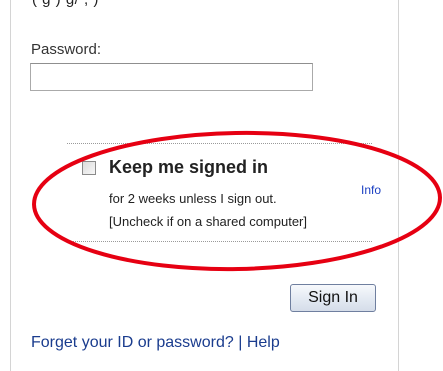 This screenshot has height=371, width=443. What do you see at coordinates (208, 221) in the screenshot?
I see `shared-computer-warning: [Uncheck if on a shared computer]` at bounding box center [208, 221].